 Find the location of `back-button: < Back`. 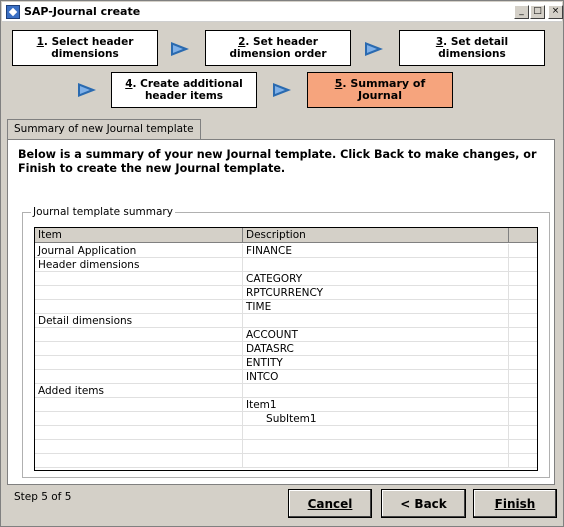

back-button: < Back is located at coordinates (423, 503).